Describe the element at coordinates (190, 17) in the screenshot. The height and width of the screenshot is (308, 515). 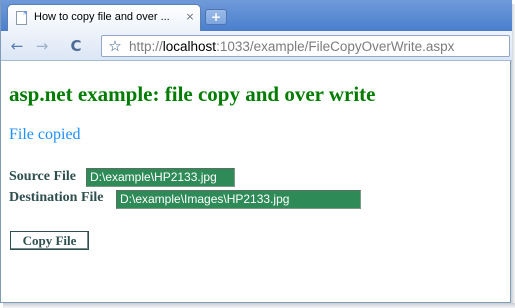
I see `close-icon: ×` at that location.